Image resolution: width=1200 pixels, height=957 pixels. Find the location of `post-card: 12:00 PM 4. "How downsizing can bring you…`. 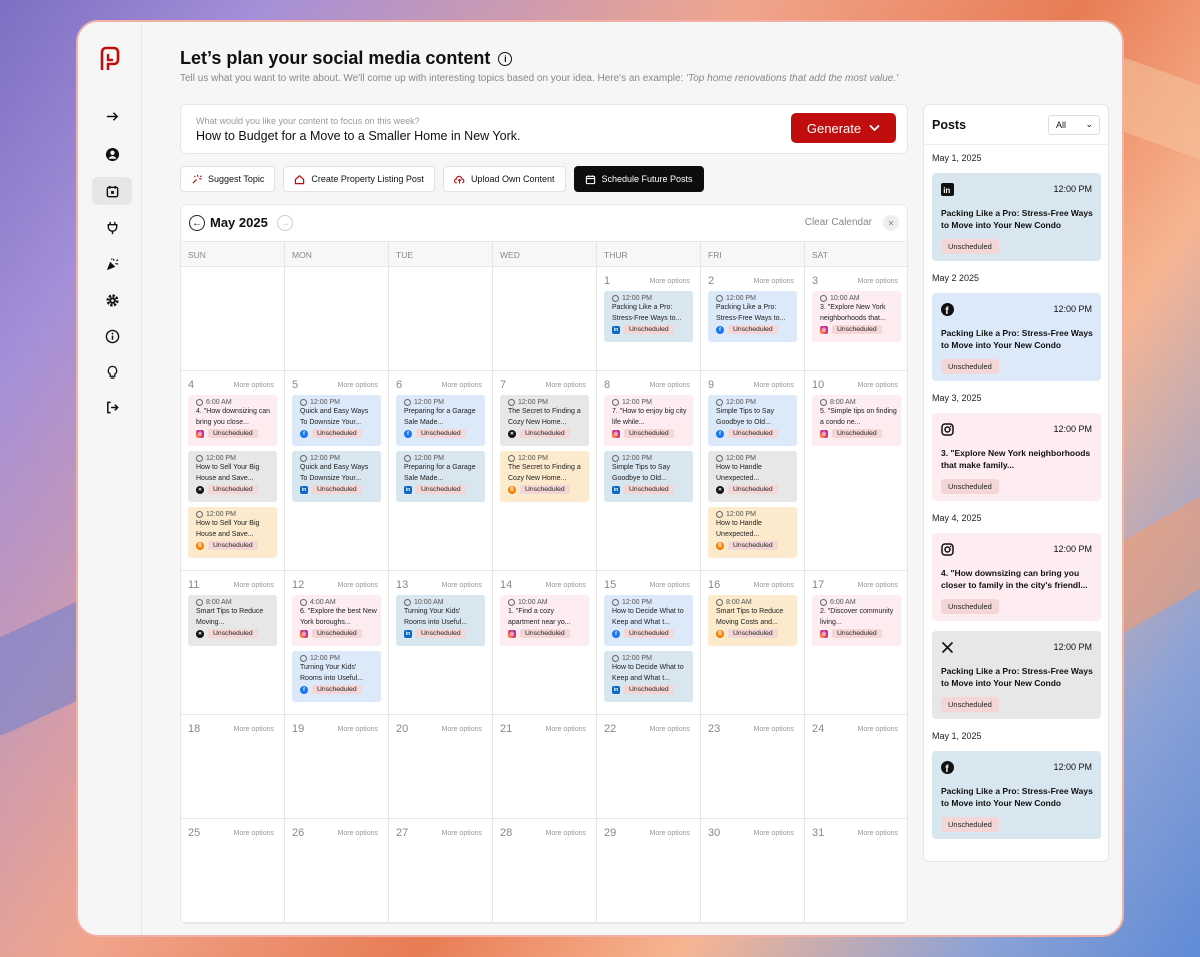

post-card: 12:00 PM 4. "How downsizing can bring you… is located at coordinates (1016, 577).